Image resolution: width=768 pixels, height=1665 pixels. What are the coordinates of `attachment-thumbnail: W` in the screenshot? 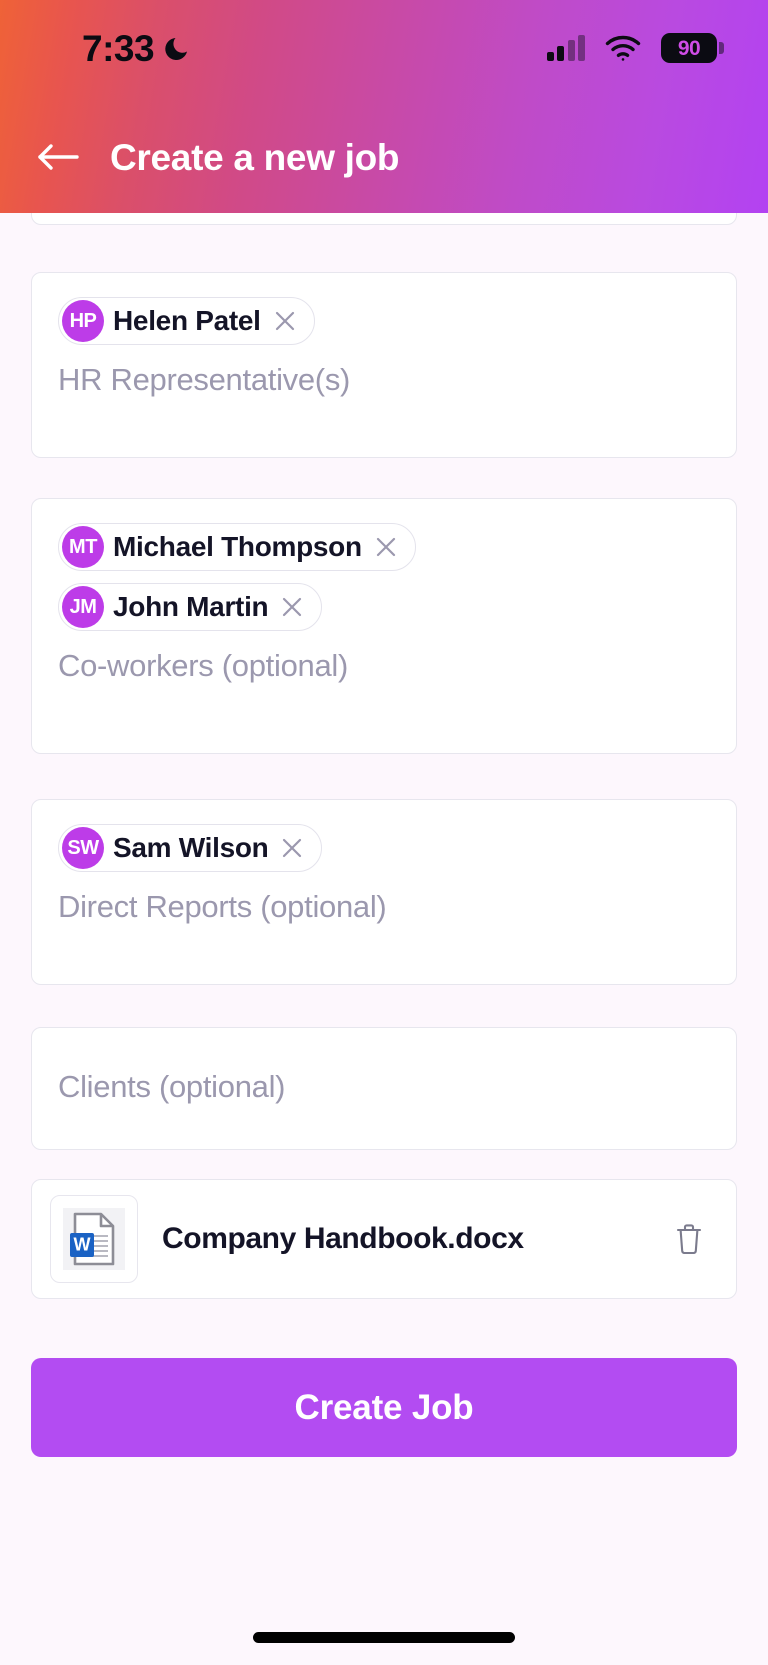 It's located at (94, 1239).